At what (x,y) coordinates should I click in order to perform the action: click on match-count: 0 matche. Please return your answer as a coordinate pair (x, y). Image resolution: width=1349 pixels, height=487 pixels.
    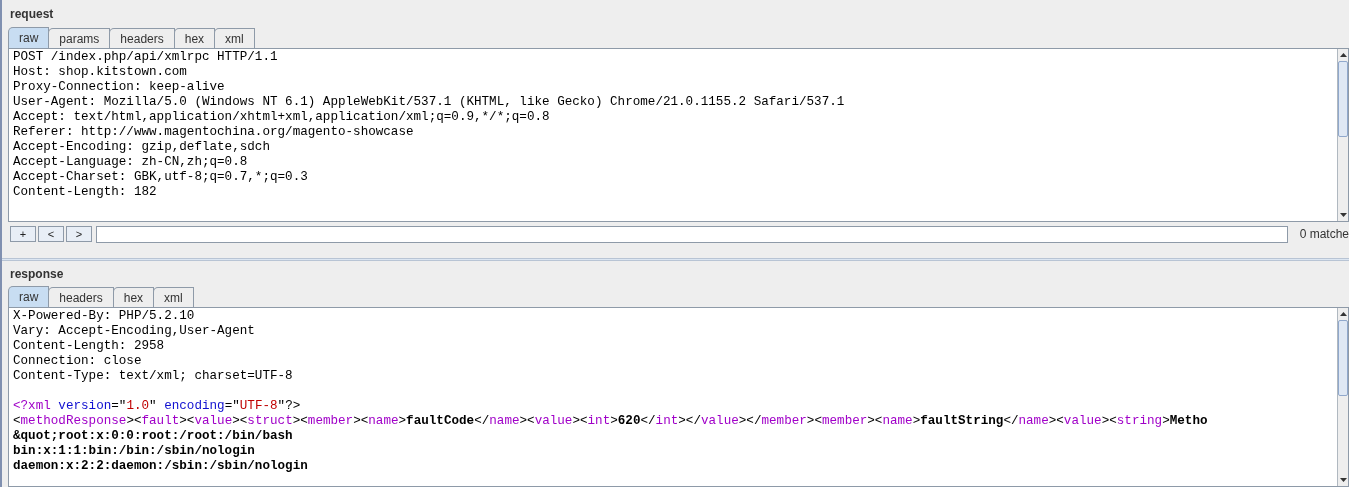
    Looking at the image, I should click on (1323, 234).